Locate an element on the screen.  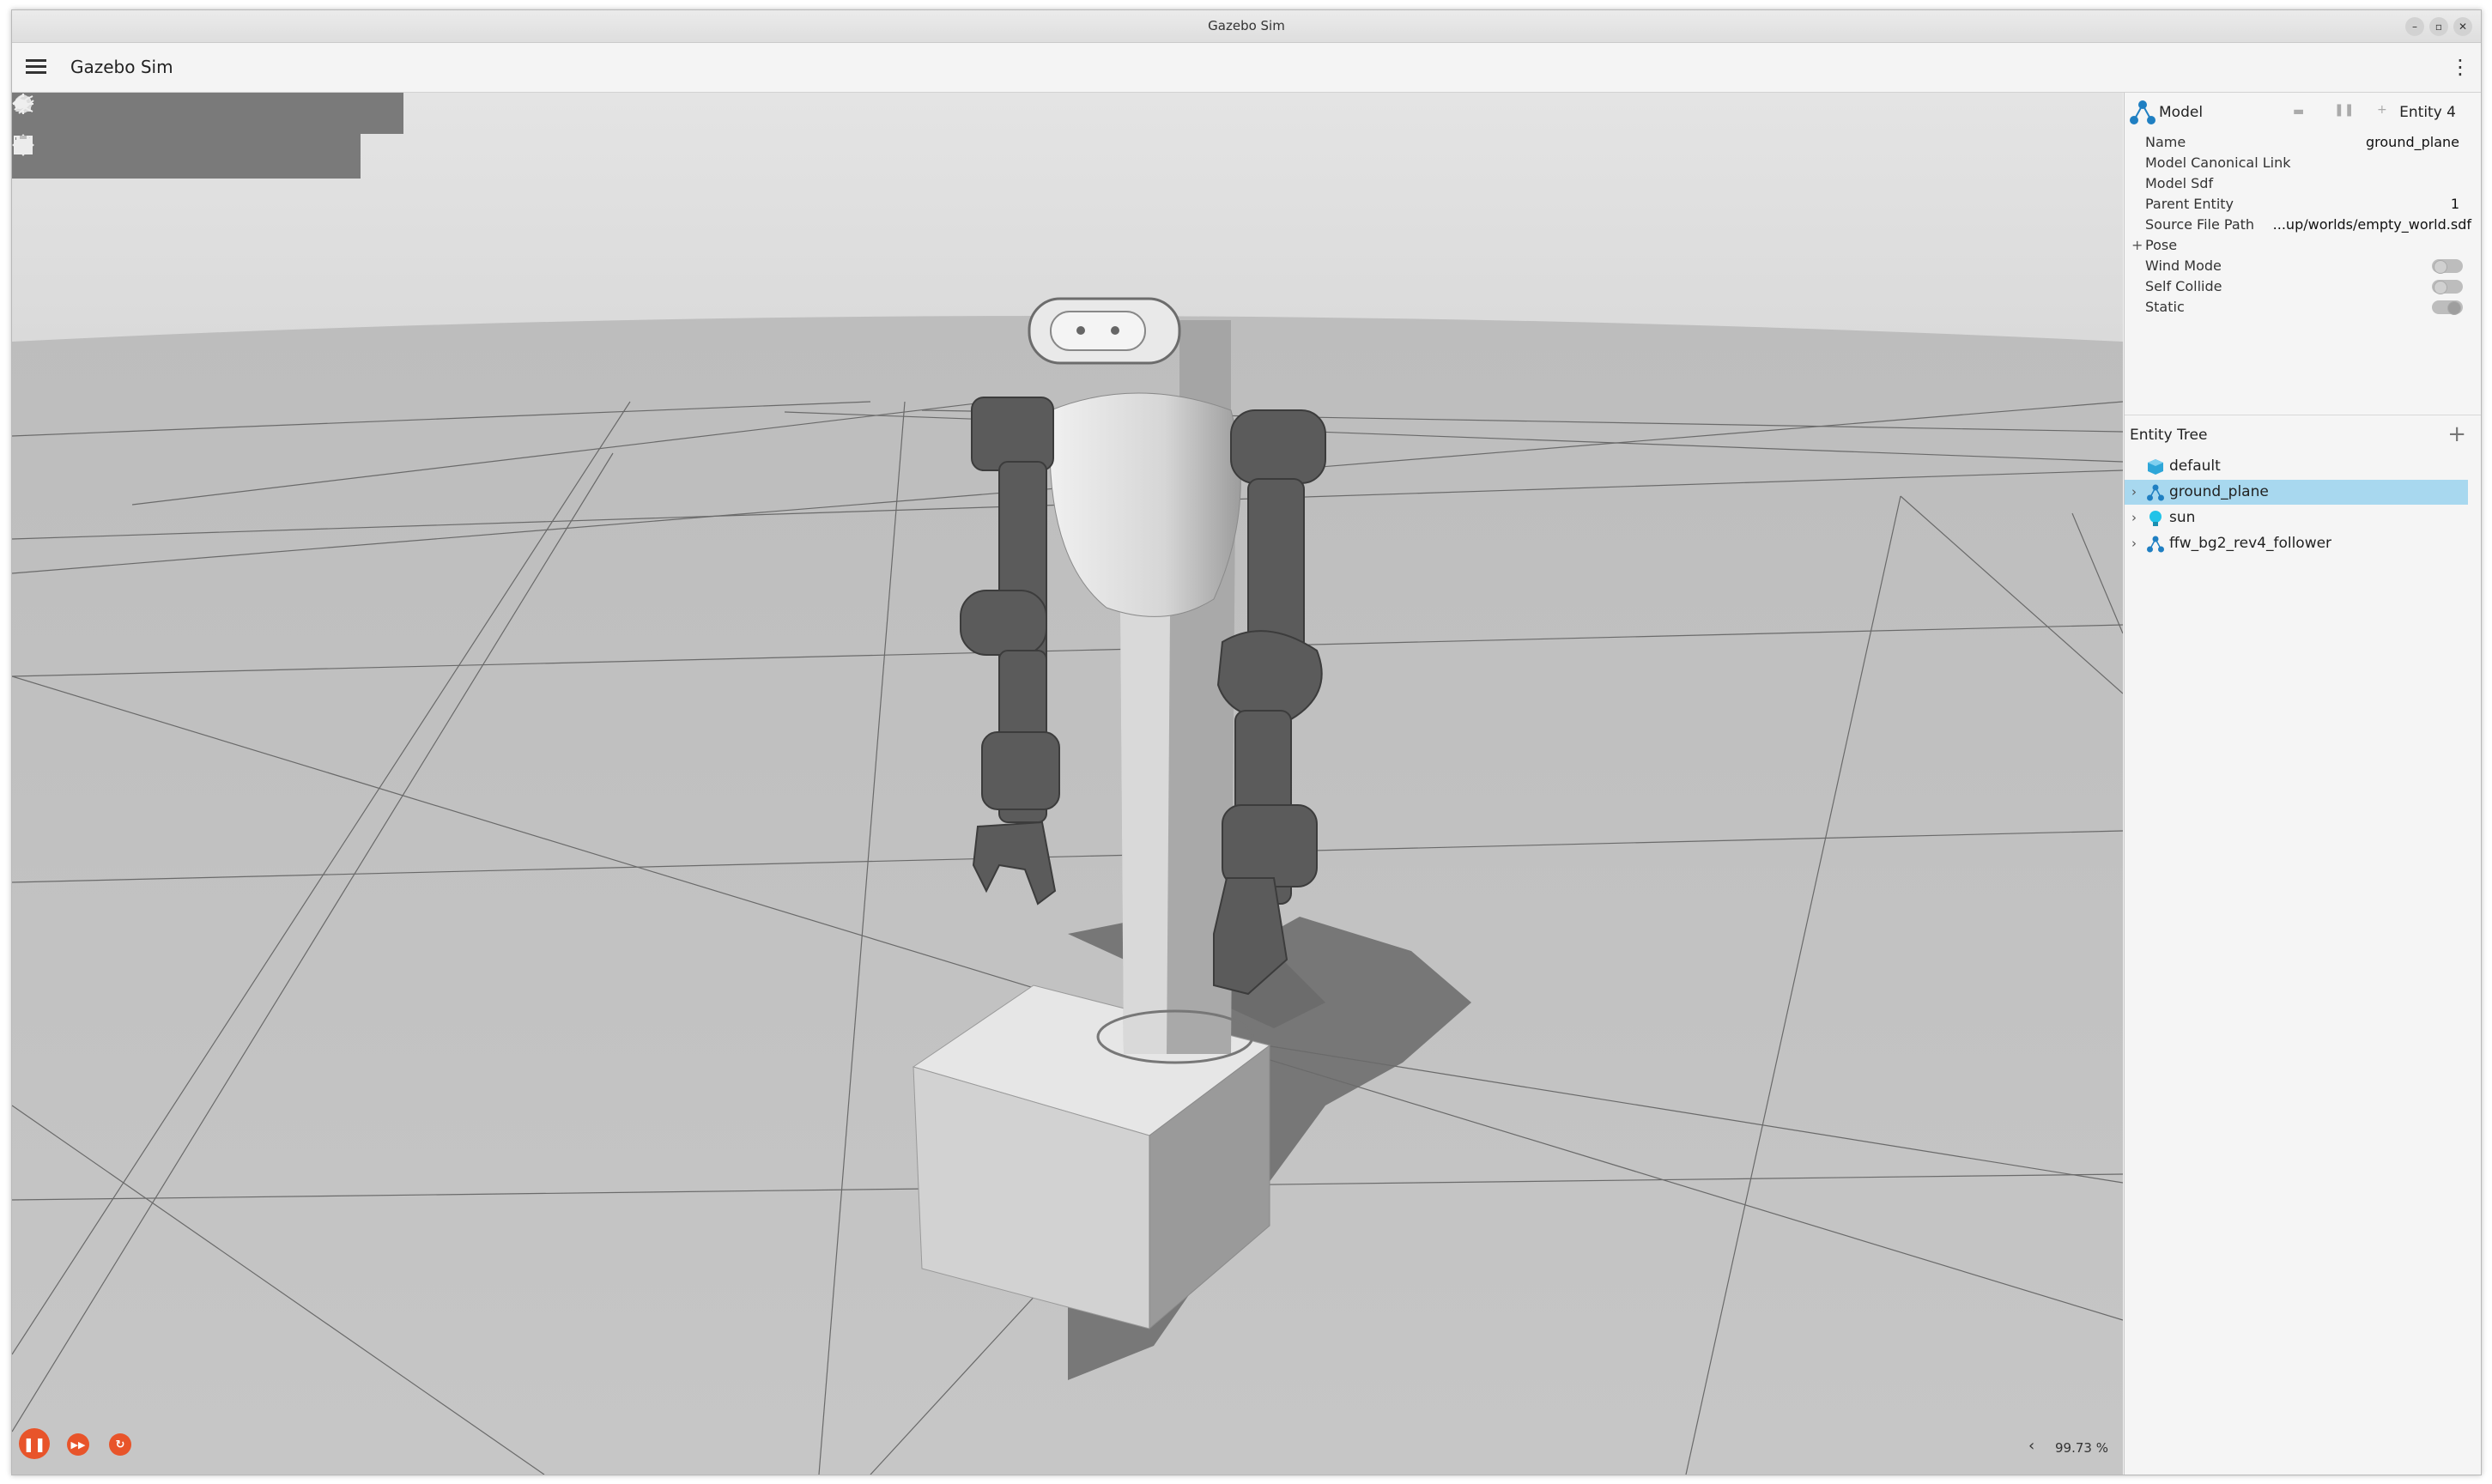
hamburger-menu-icon is located at coordinates (36, 67).